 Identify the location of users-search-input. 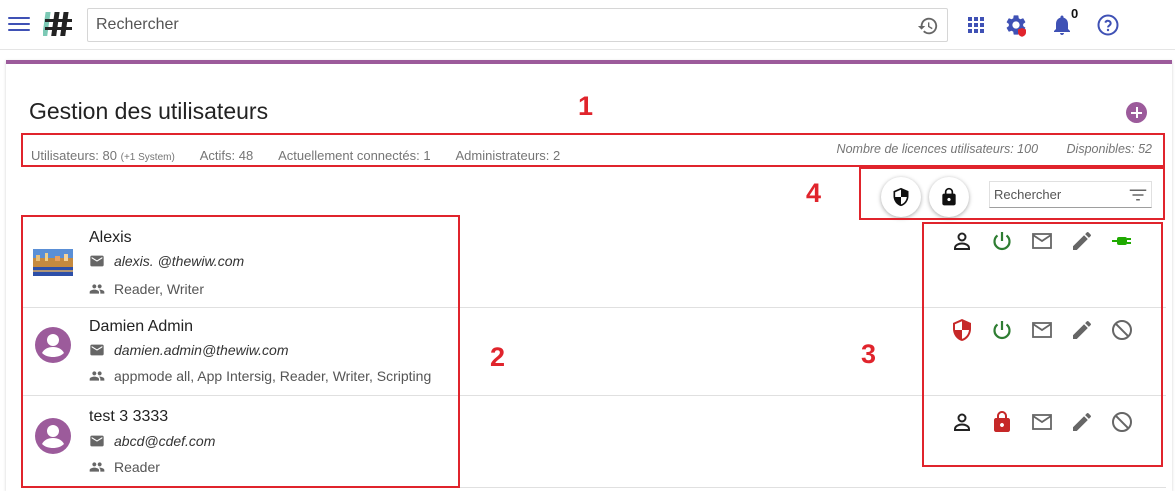
(1055, 194).